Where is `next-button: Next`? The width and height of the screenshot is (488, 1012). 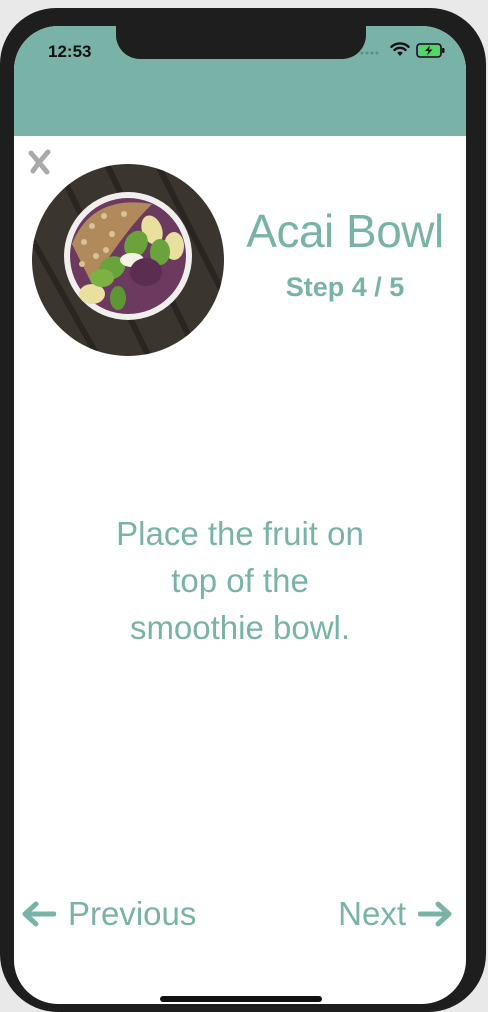
next-button: Next is located at coordinates (396, 914).